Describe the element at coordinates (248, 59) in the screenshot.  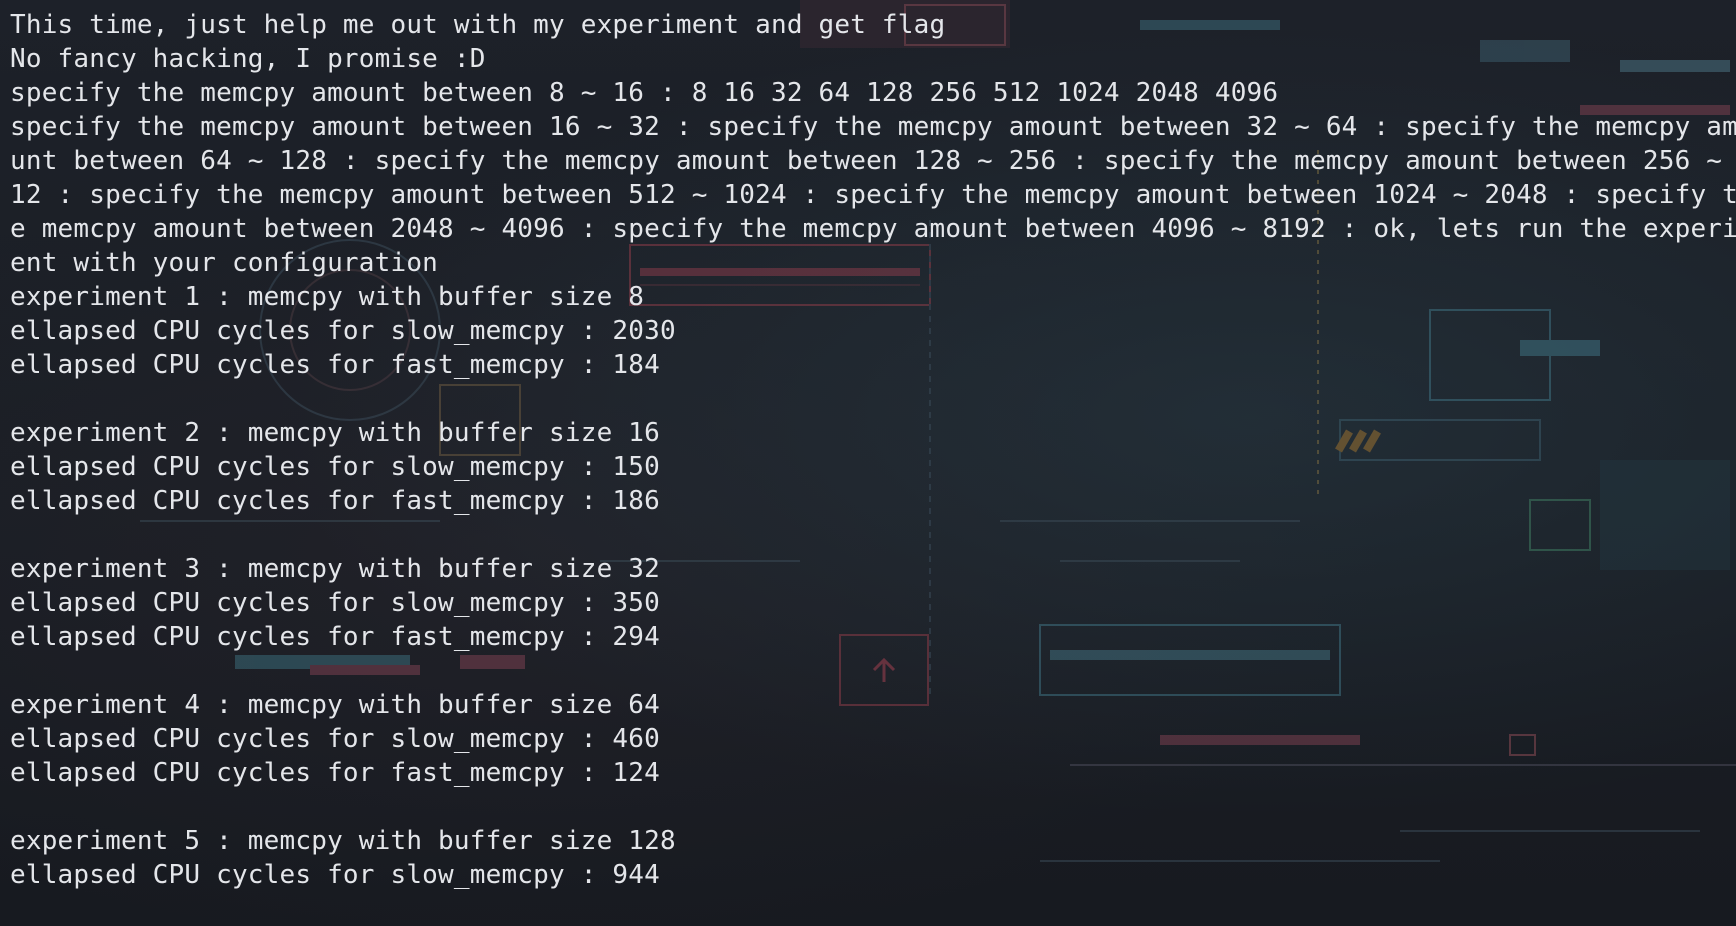
I see `terminal-line: No fancy hacking, I promise :D` at that location.